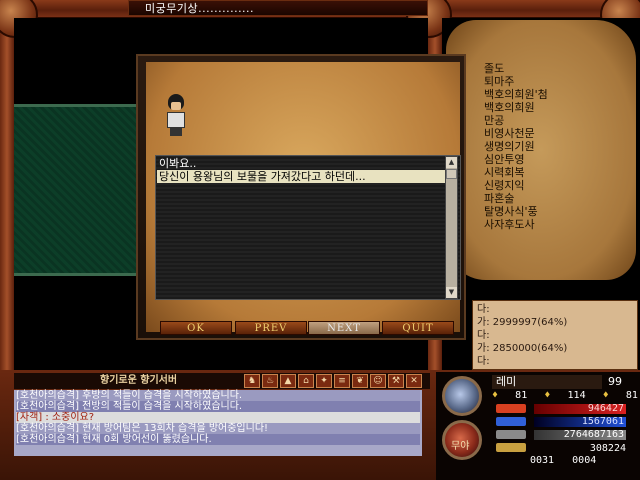  I want to click on skill-item: 탈명사식'풍, so click(544, 211).